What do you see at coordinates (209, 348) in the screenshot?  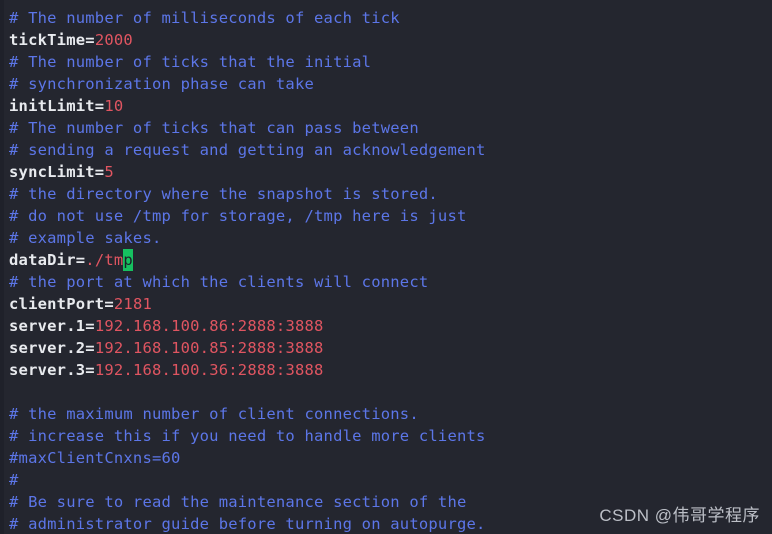 I see `config-value: 192.168.100.85:2888:3888` at bounding box center [209, 348].